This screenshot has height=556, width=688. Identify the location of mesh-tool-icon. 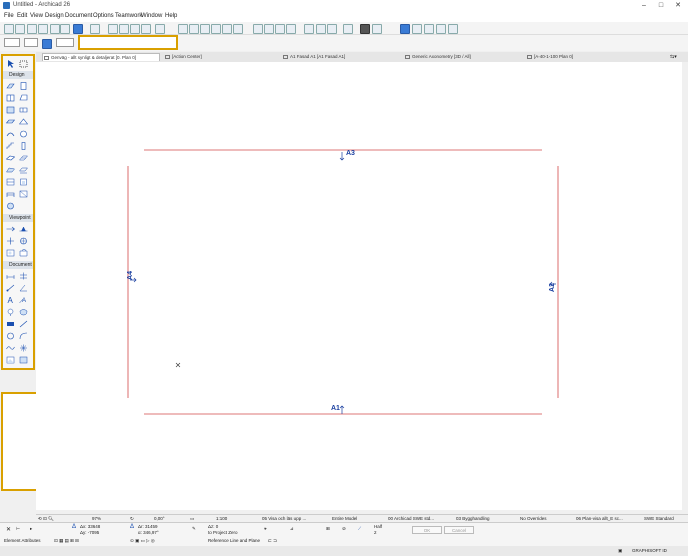
(23, 158).